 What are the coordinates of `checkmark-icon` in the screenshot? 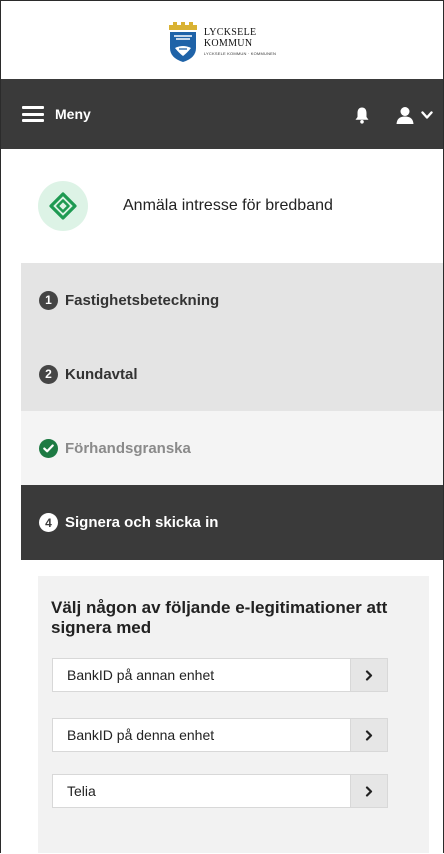 It's located at (48, 448).